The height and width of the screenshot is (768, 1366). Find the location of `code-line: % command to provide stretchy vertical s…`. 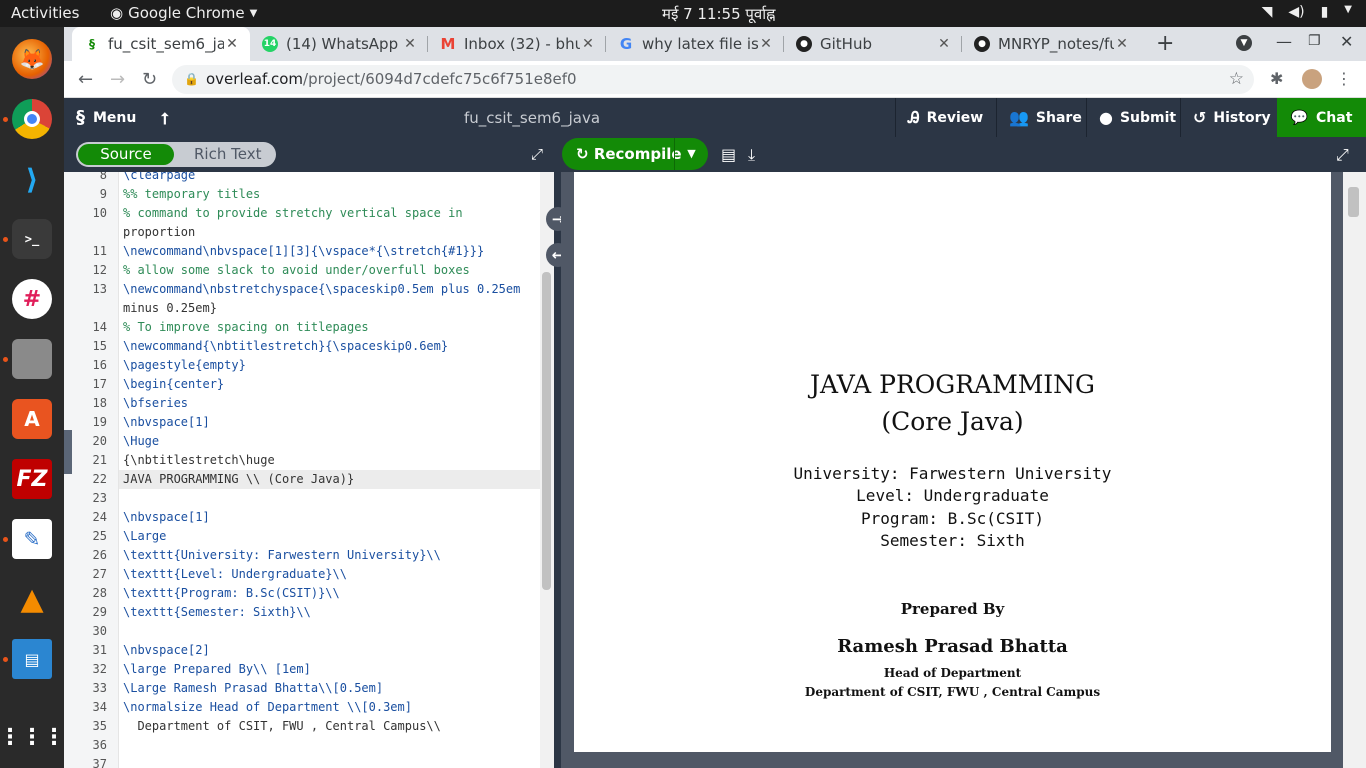

code-line: % command to provide stretchy vertical s… is located at coordinates (333, 213).